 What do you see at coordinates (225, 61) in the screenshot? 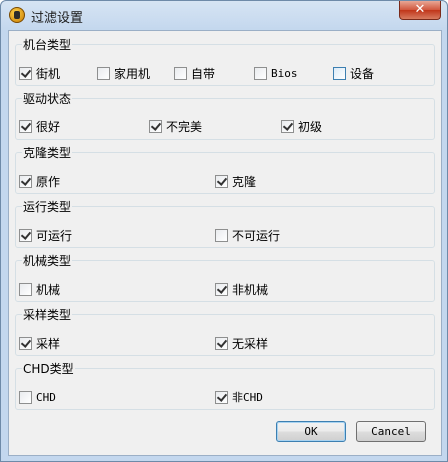
I see `group-machine-type: 机台类型 街机 家用机 自带 Bios 设备` at bounding box center [225, 61].